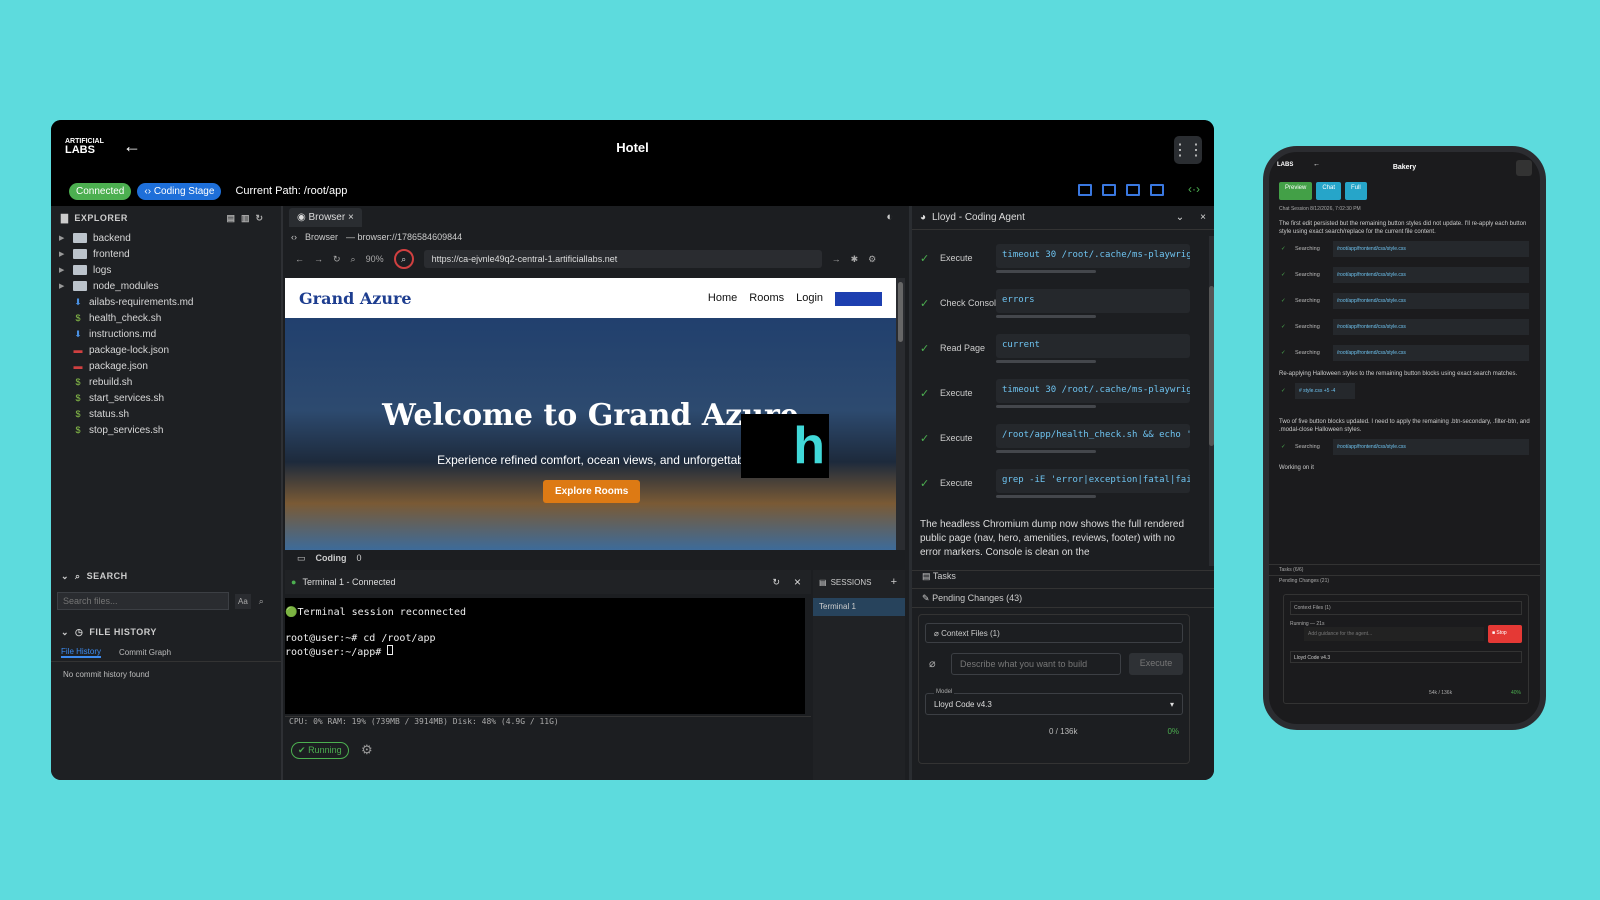  I want to click on prompt-input: Describe what you want to build, so click(1036, 664).